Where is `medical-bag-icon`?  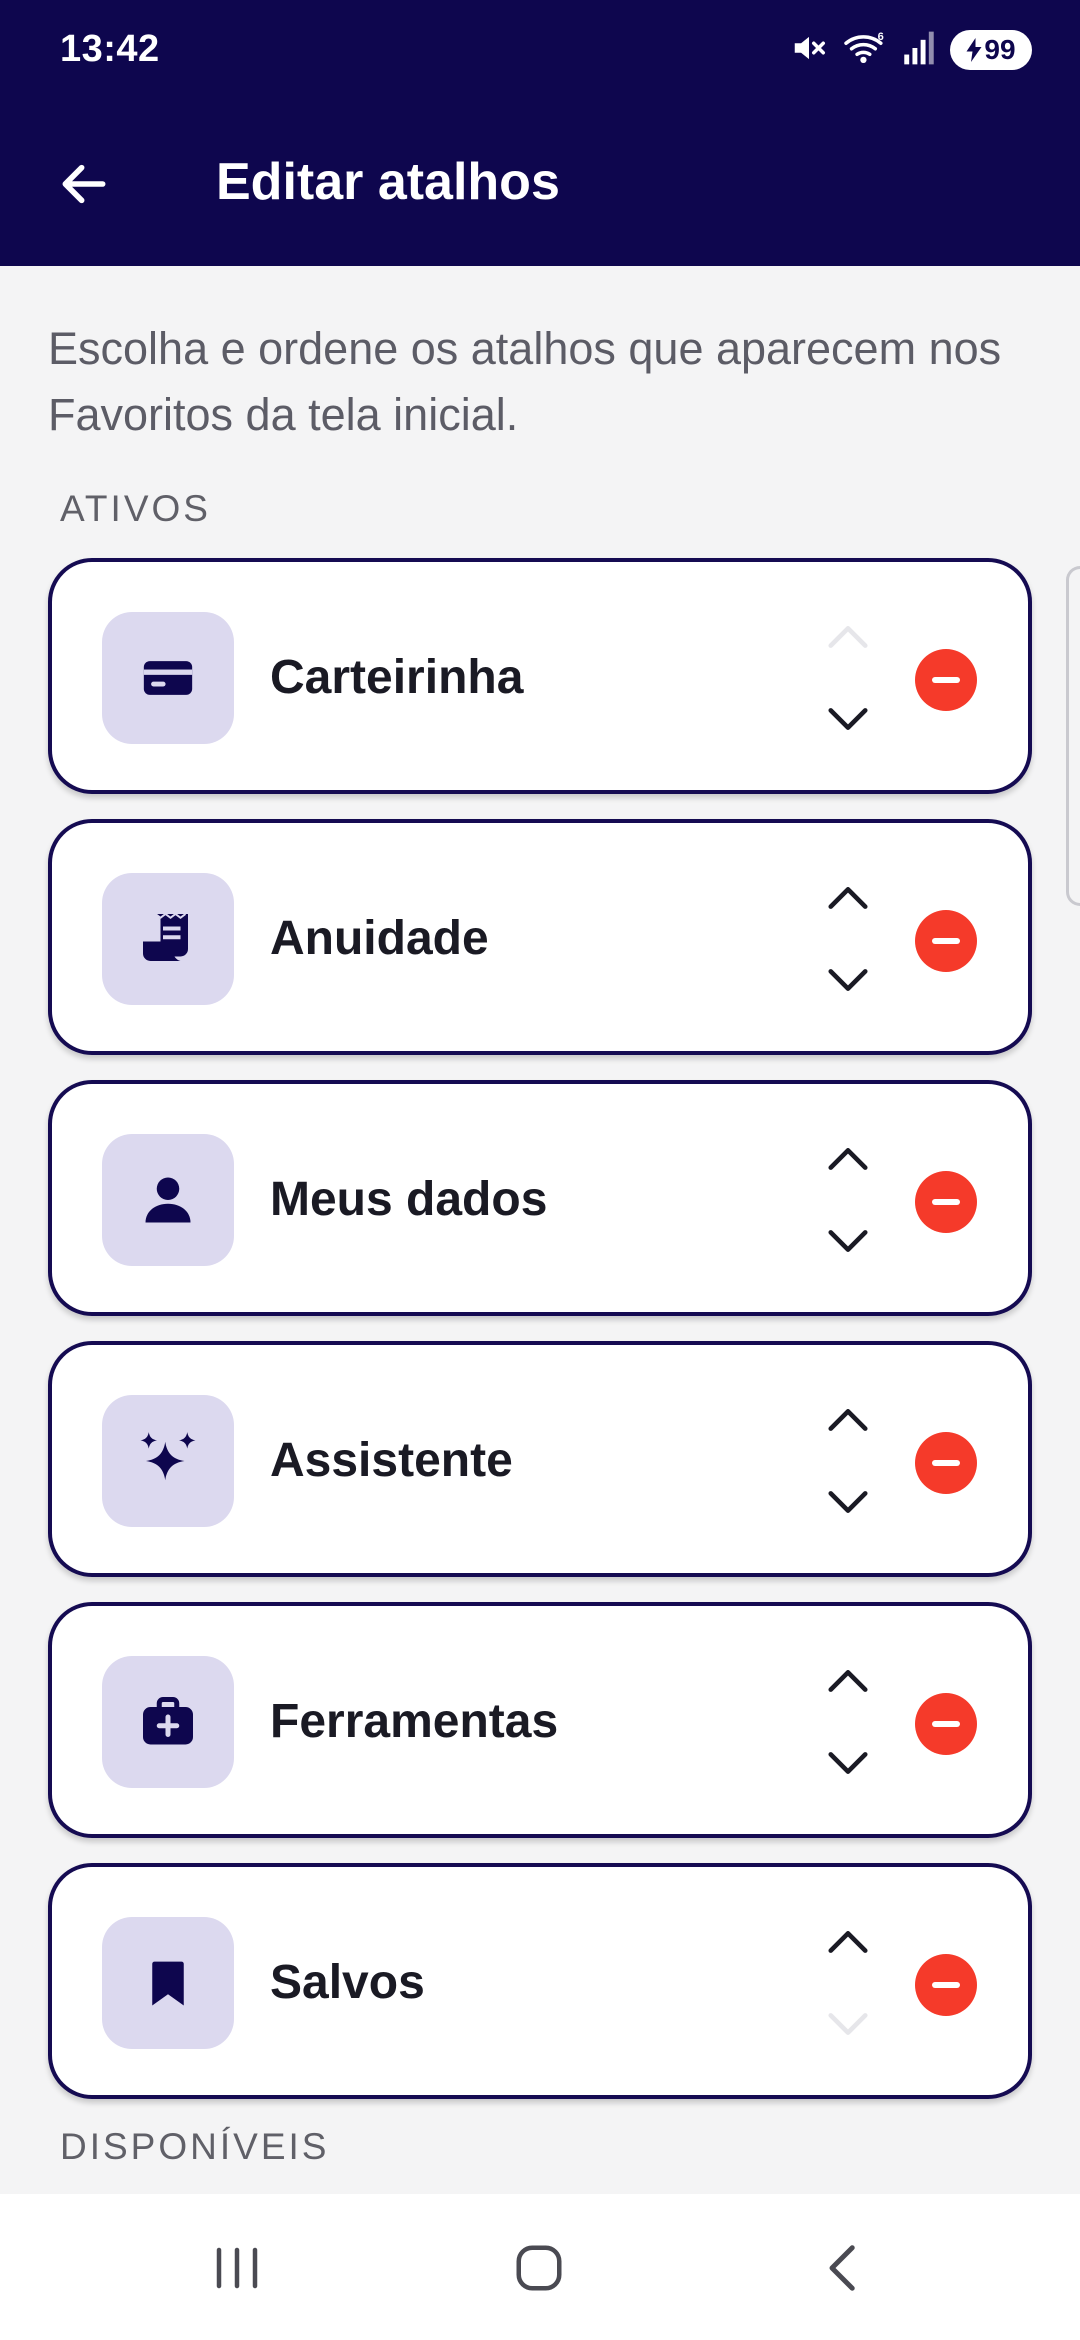
medical-bag-icon is located at coordinates (168, 1722).